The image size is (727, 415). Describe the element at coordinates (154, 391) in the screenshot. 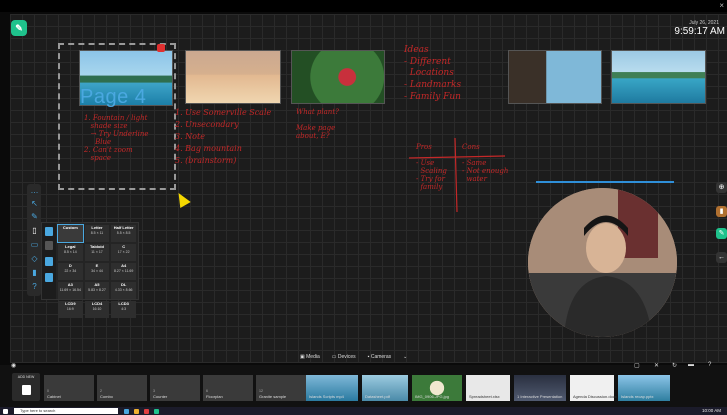

I see `item-tag: 3` at that location.